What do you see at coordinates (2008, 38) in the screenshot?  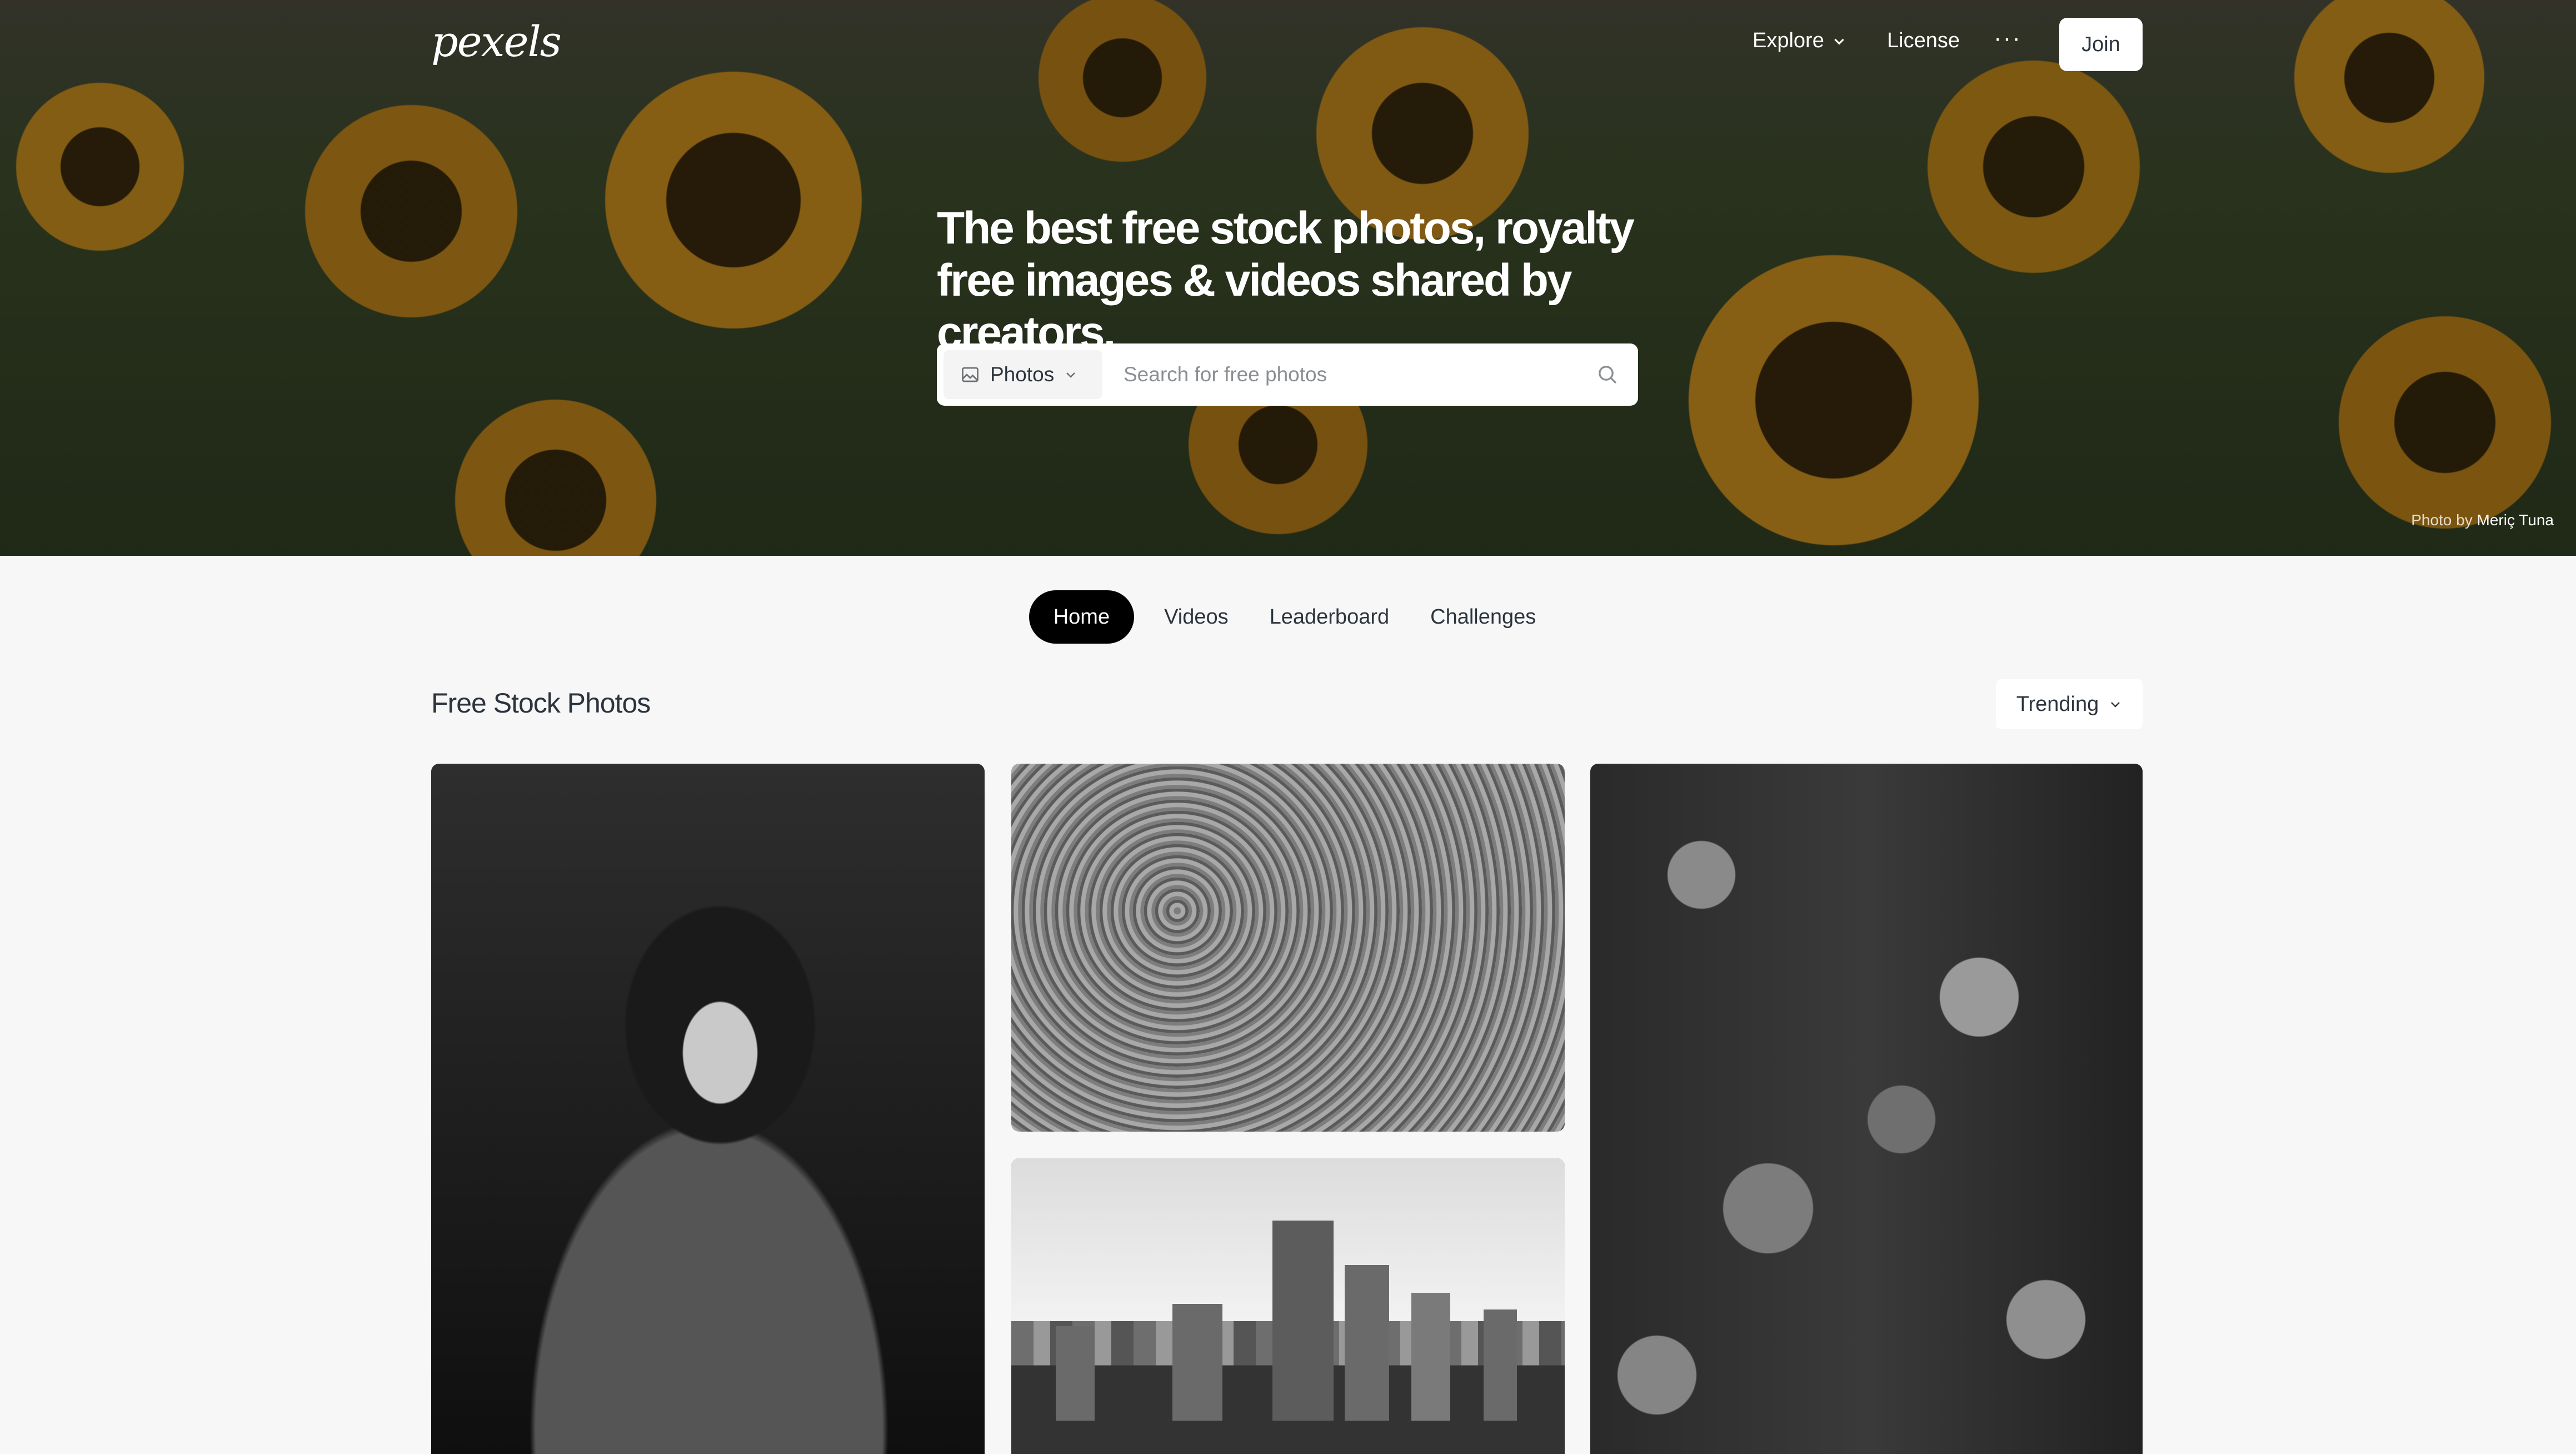 I see `more-menu-icon: ···` at bounding box center [2008, 38].